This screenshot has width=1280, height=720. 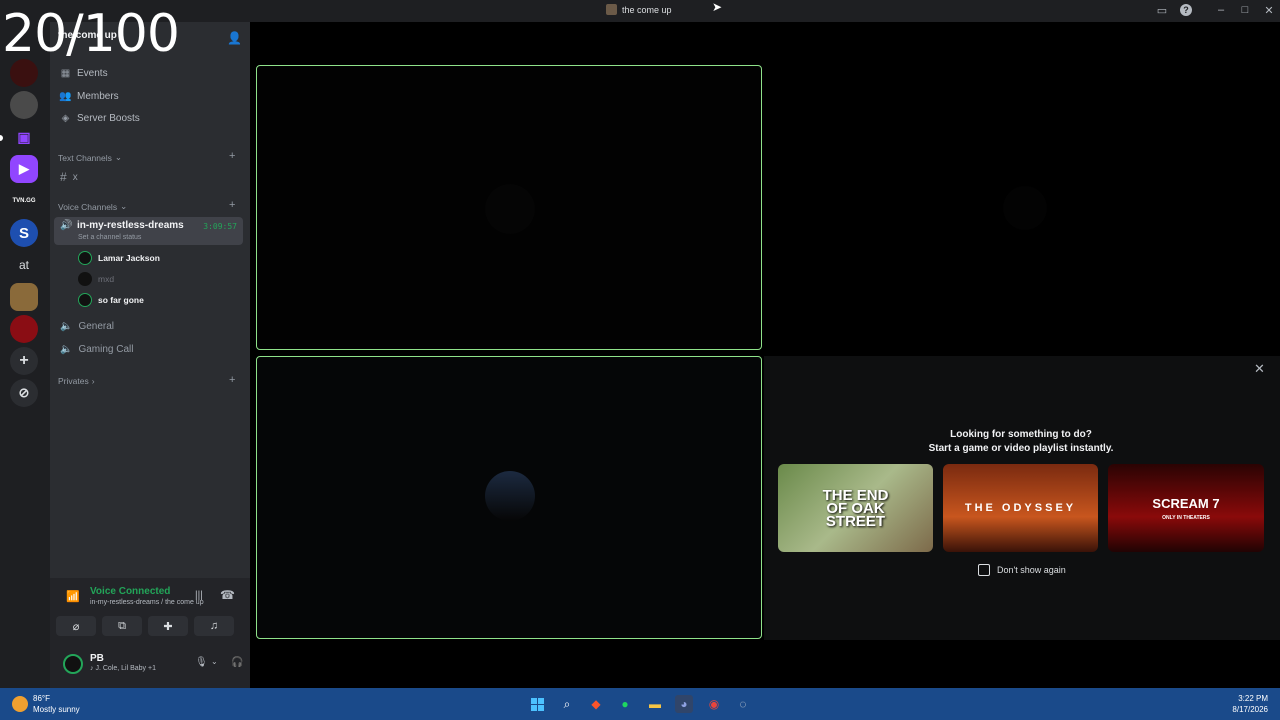 What do you see at coordinates (714, 704) in the screenshot?
I see `chrome-icon: ◉` at bounding box center [714, 704].